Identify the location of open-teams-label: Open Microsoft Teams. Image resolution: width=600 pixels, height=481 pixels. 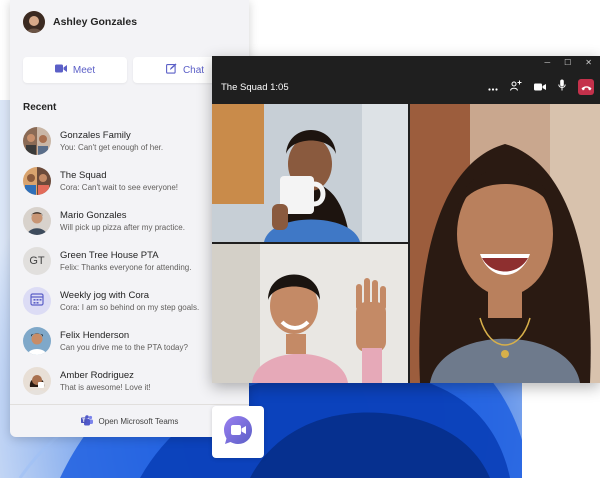
(138, 421).